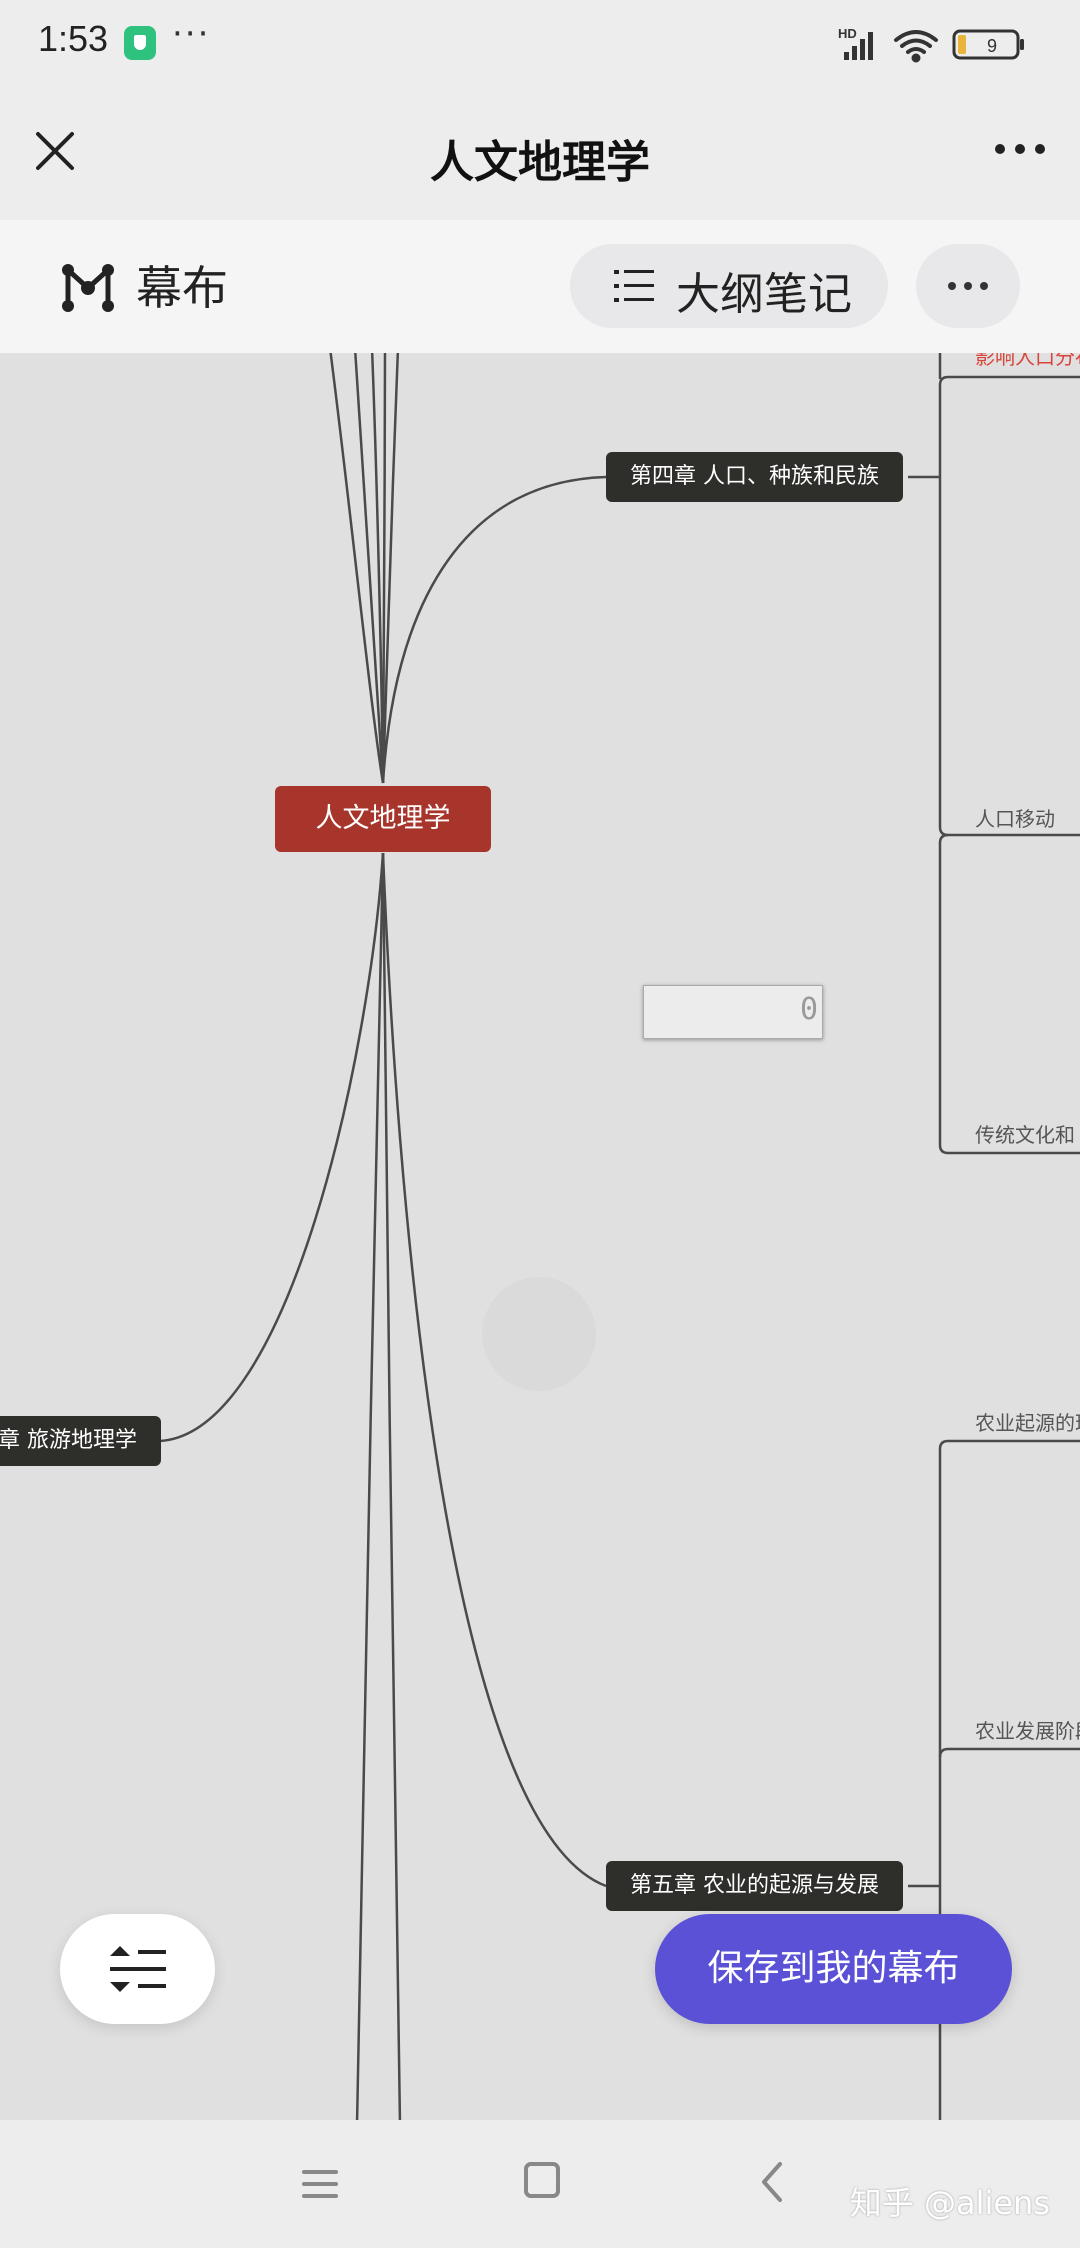 Image resolution: width=1080 pixels, height=2248 pixels. I want to click on watermark-logo, so click(539, 1334).